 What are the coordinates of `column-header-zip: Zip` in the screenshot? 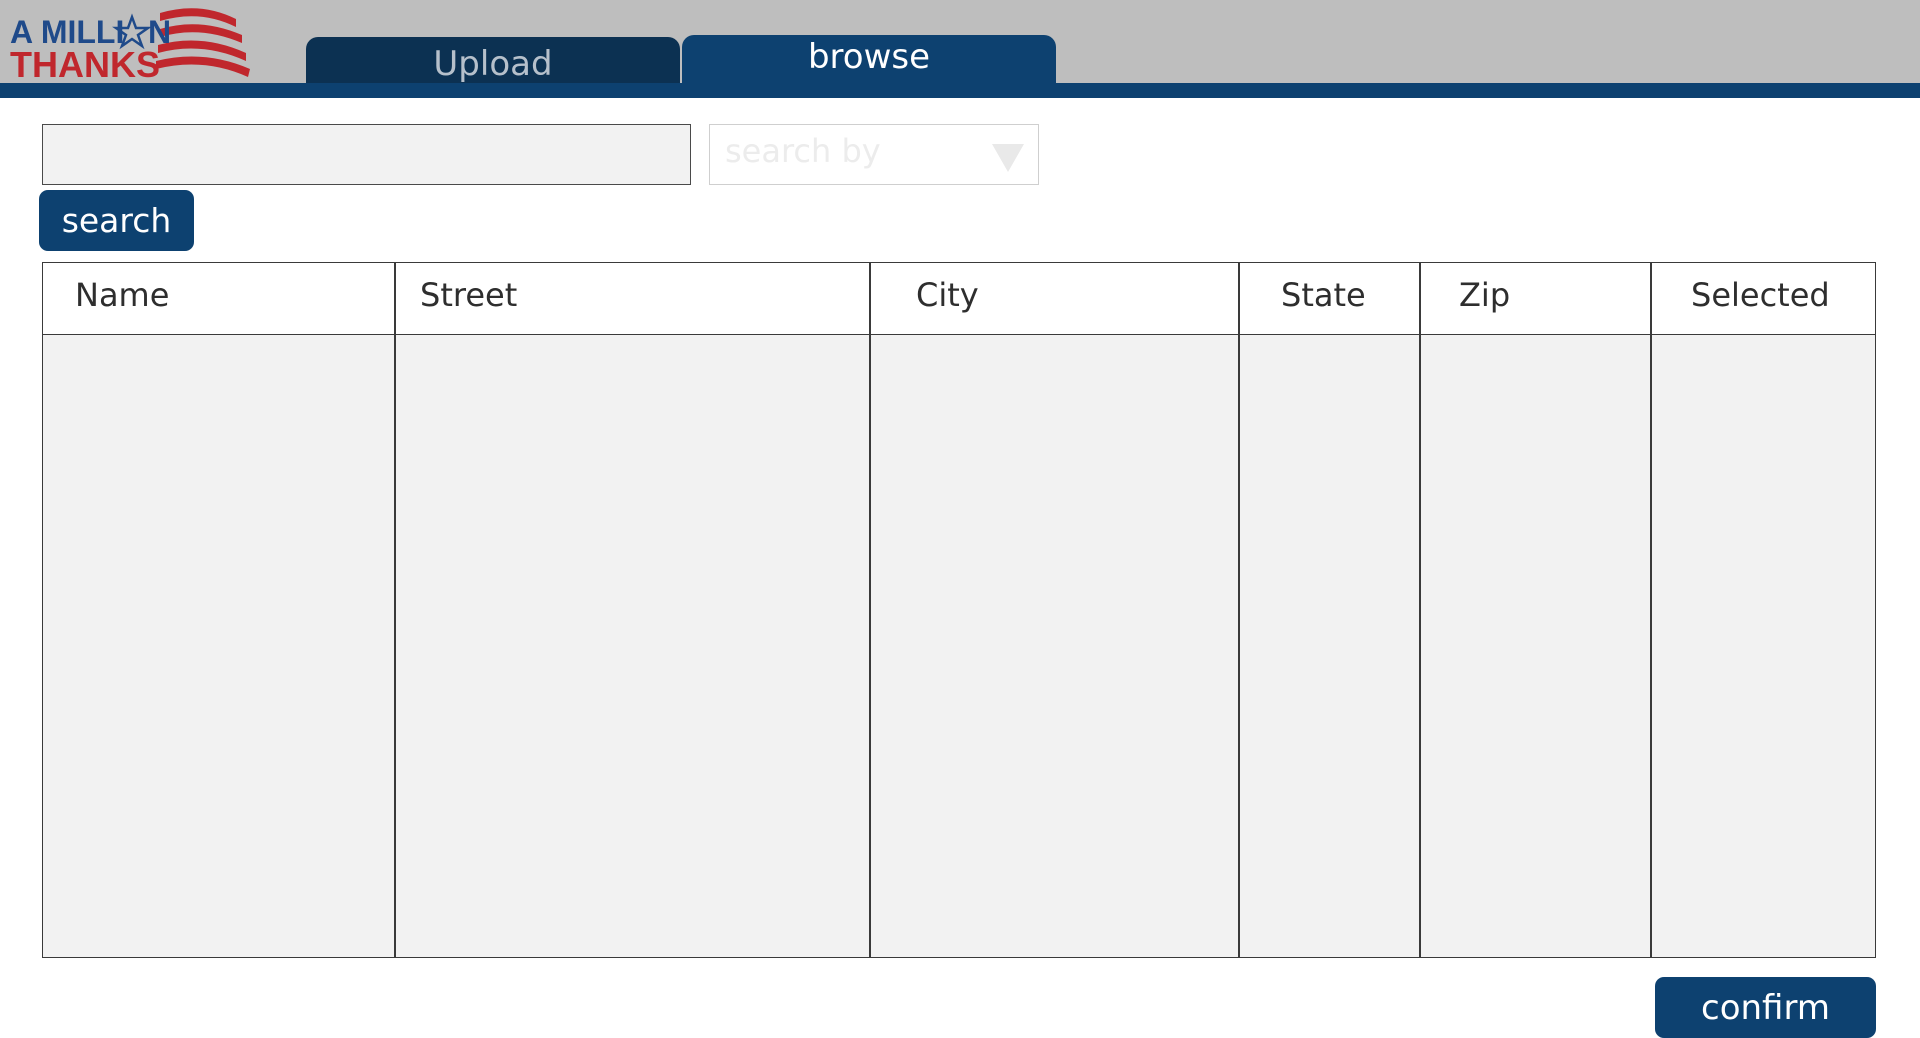 It's located at (1484, 298).